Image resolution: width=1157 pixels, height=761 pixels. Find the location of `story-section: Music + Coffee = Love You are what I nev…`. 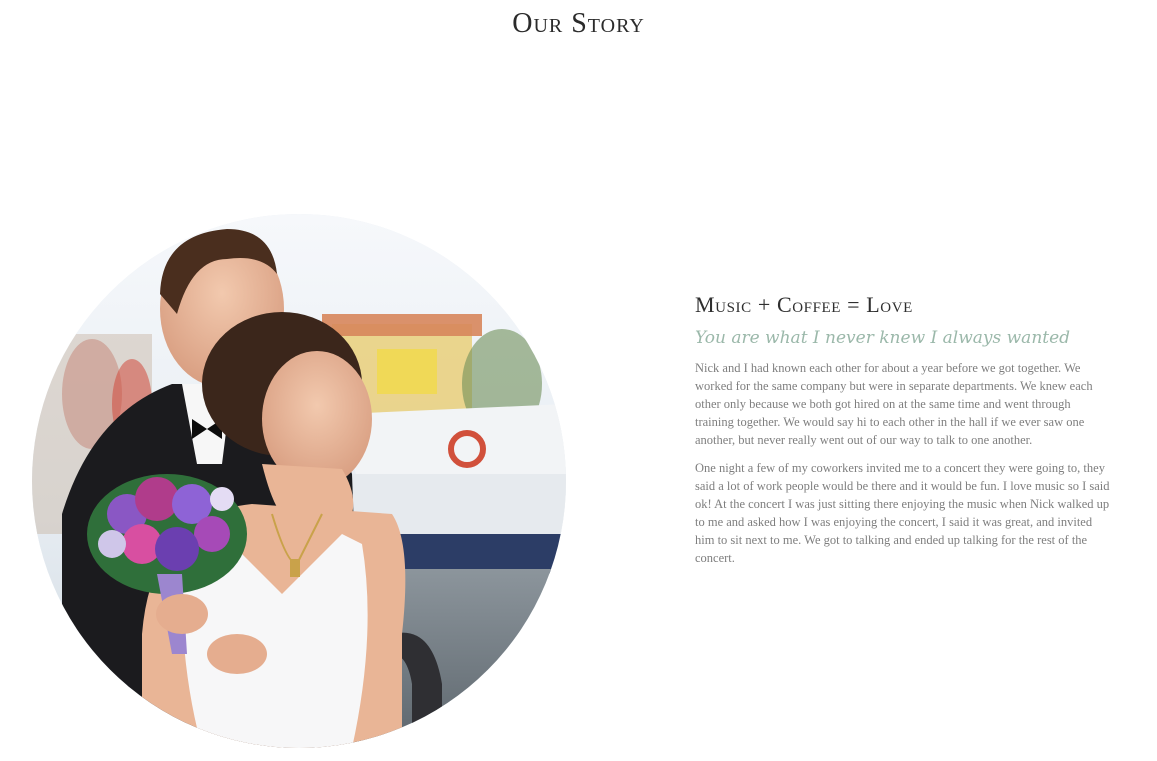

story-section: Music + Coffee = Love You are what I nev… is located at coordinates (902, 434).